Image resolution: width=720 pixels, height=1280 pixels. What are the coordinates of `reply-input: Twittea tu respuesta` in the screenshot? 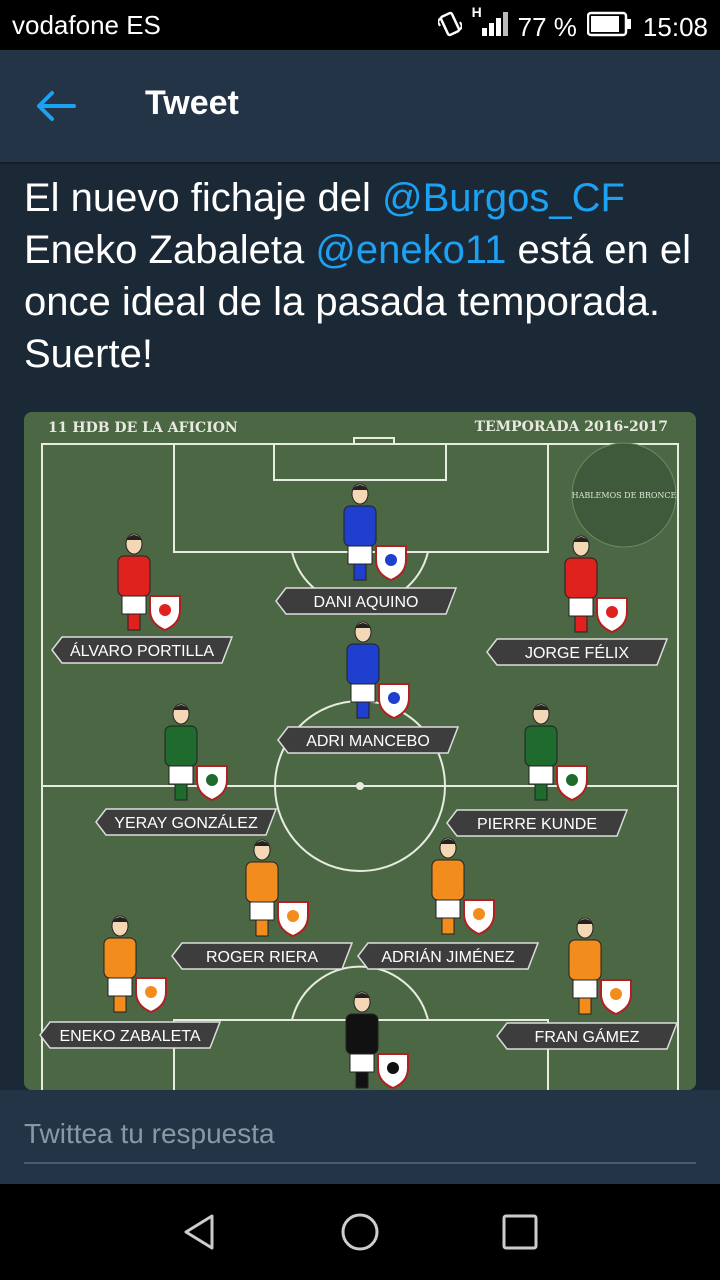 It's located at (360, 1141).